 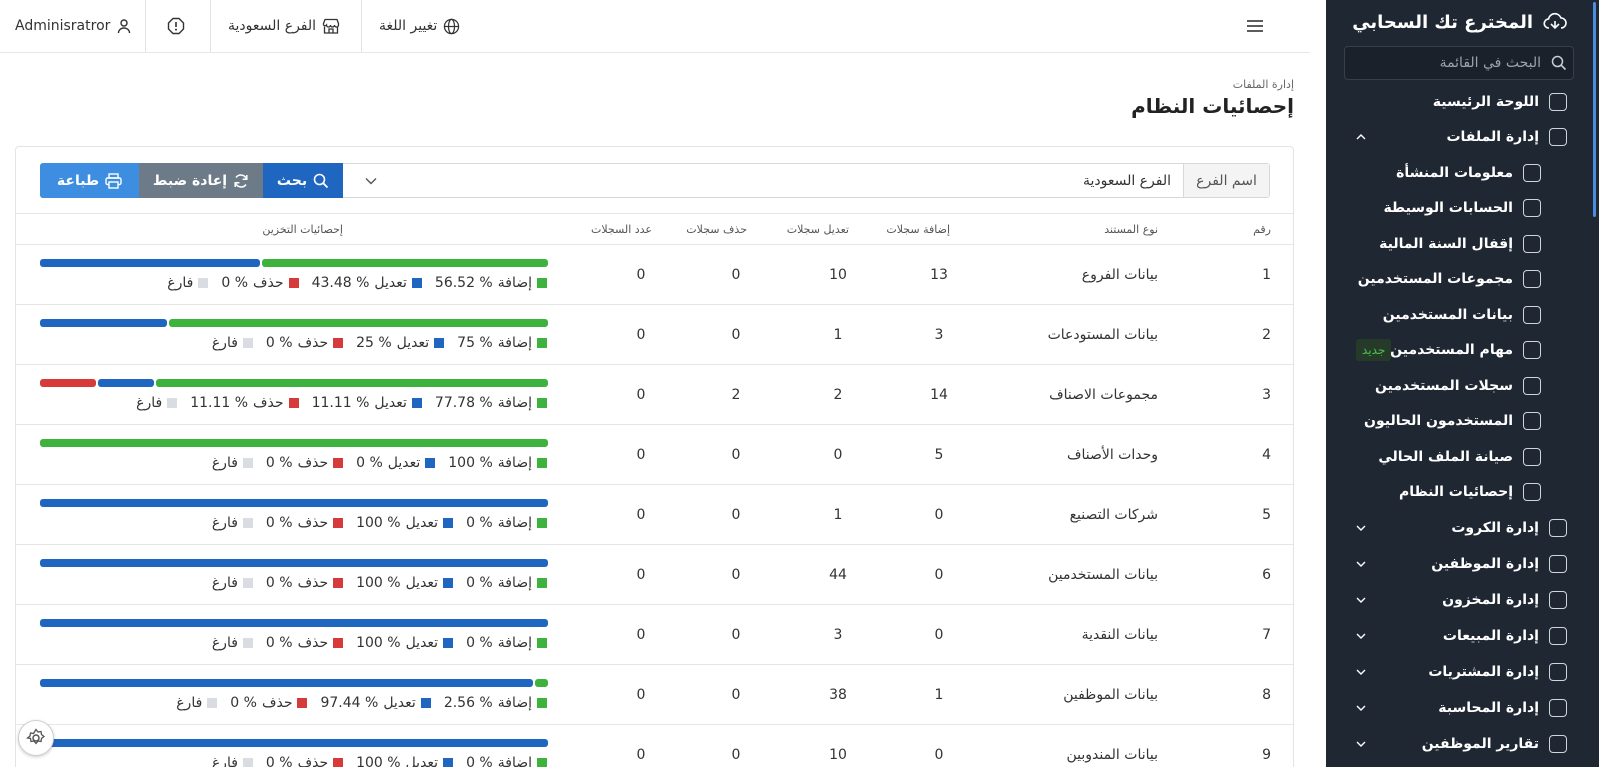 What do you see at coordinates (1255, 26) in the screenshot?
I see `menu-toggle-button` at bounding box center [1255, 26].